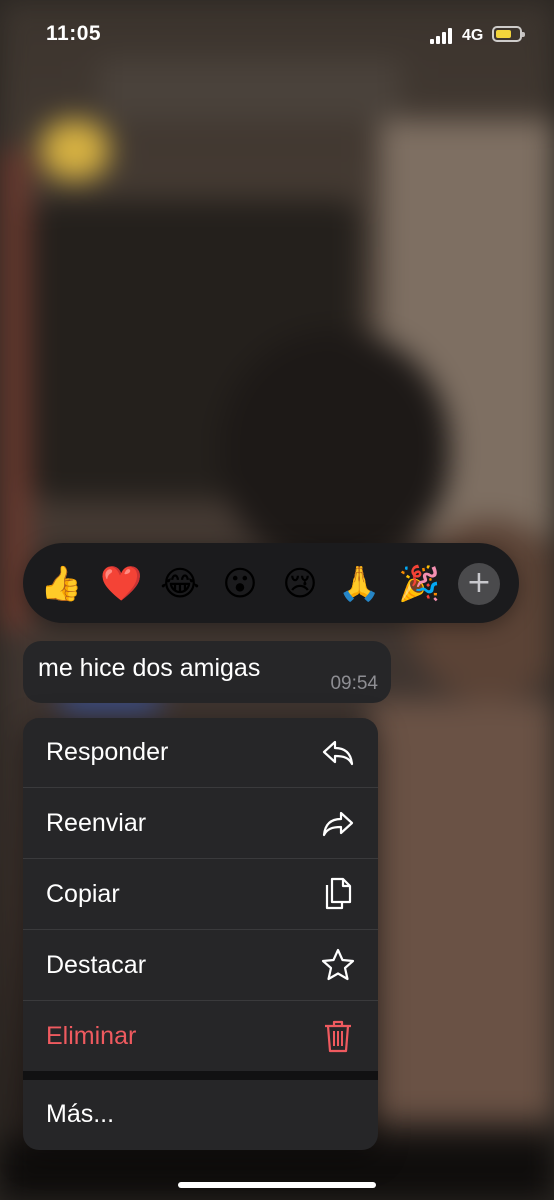  I want to click on forward-icon, so click(338, 824).